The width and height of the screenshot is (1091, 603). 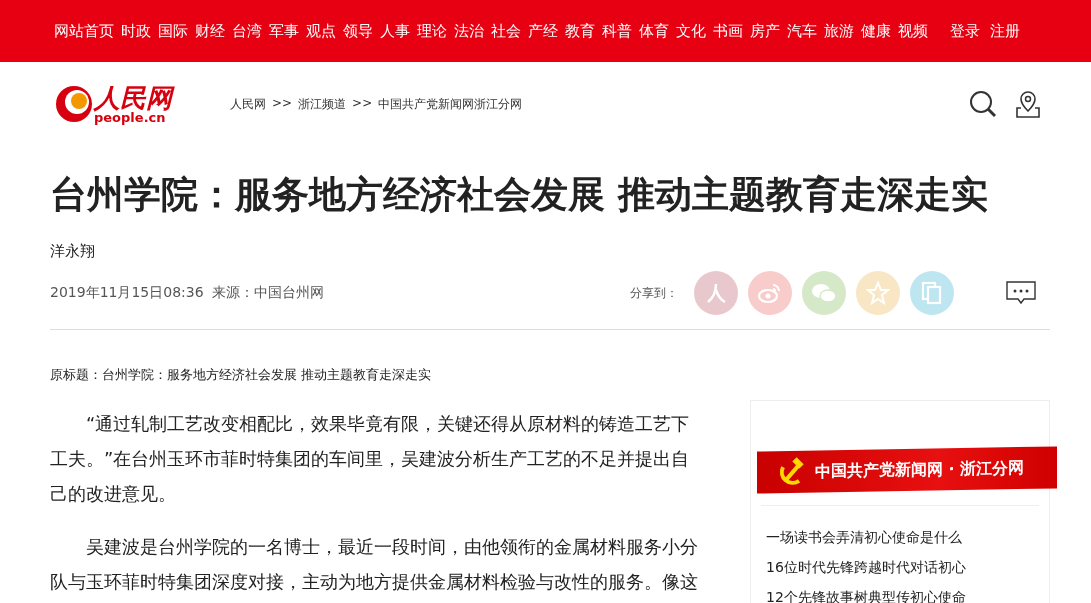 I want to click on breadcrumb-link: 人民网, so click(x=248, y=104).